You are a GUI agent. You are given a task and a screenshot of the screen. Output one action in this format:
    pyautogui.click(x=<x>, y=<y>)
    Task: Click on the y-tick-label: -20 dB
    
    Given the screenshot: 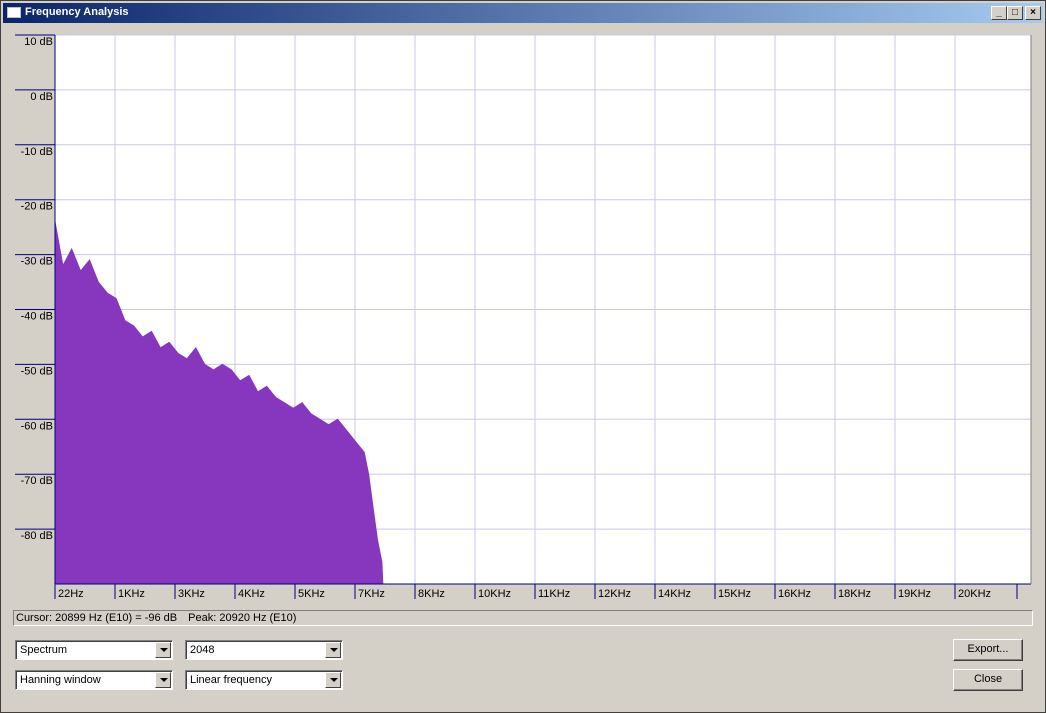 What is the action you would take?
    pyautogui.click(x=37, y=207)
    